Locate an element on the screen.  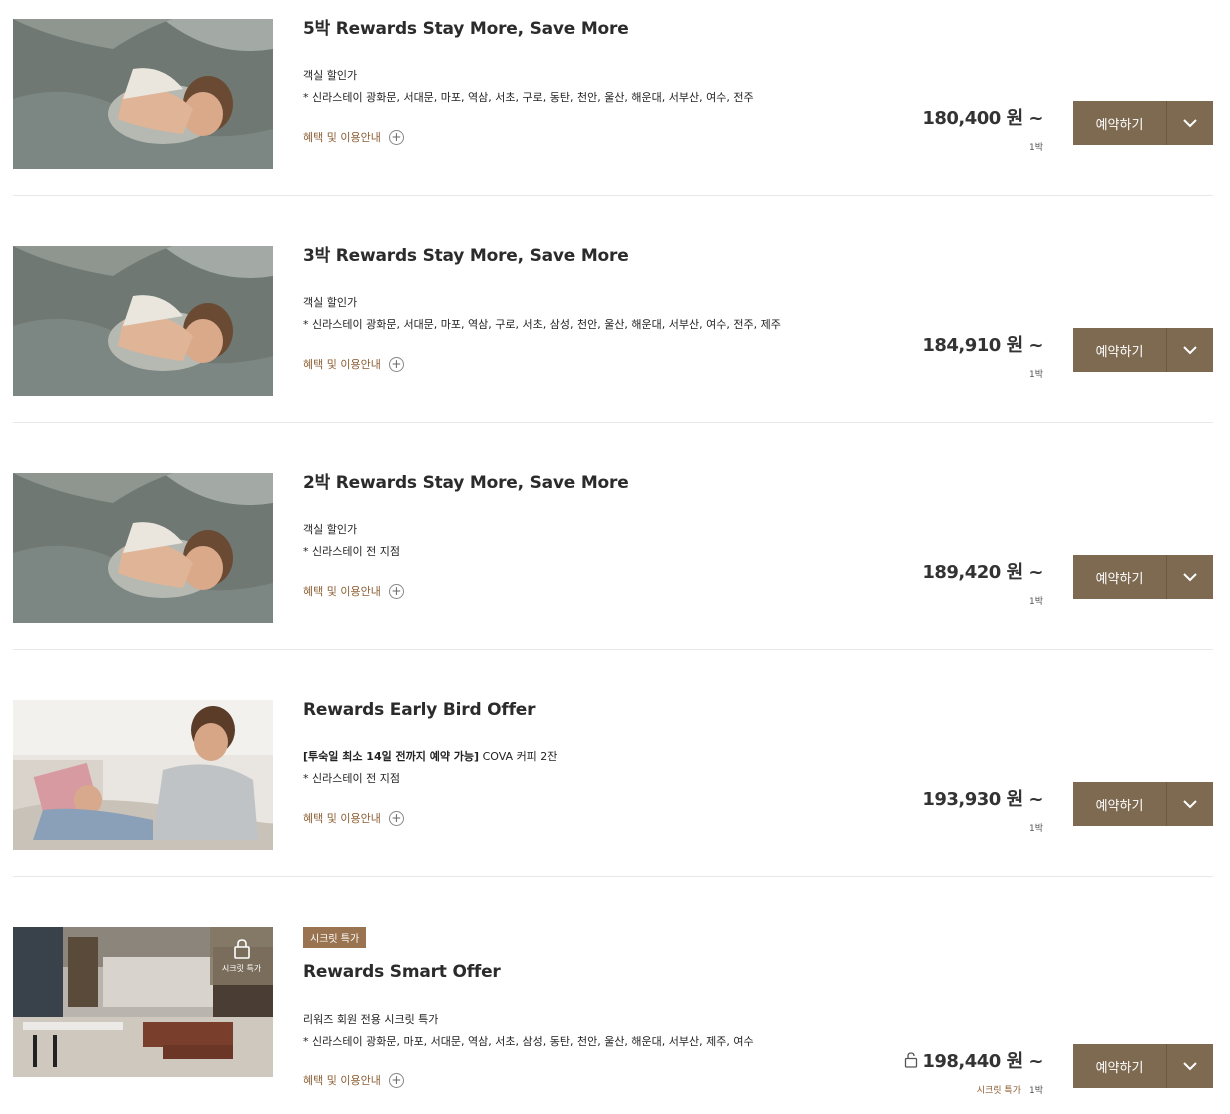
secret-deal-overlay: 시크릿 특가 is located at coordinates (241, 956).